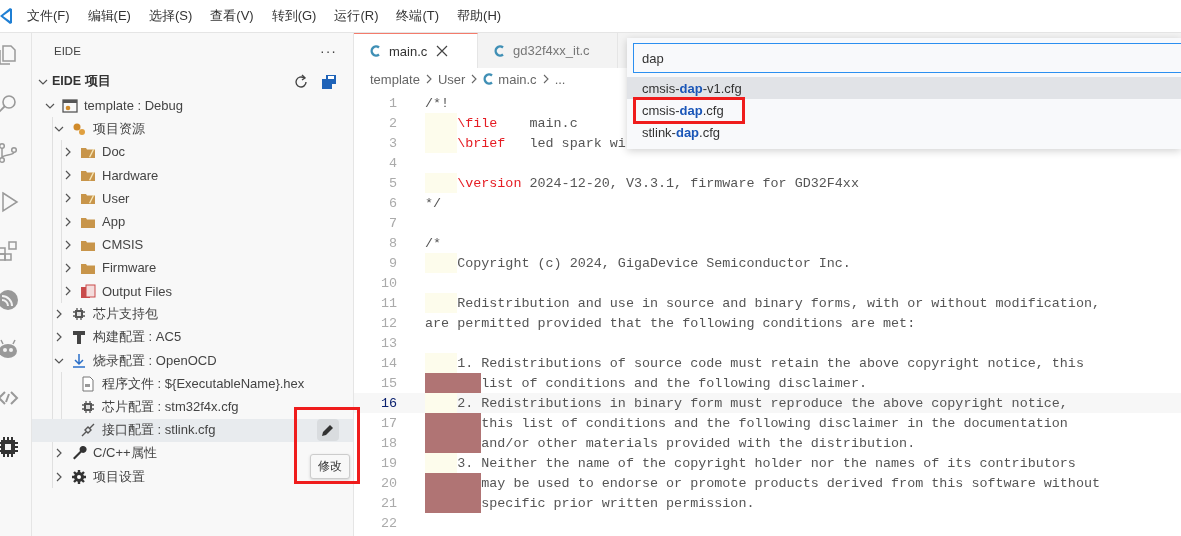 This screenshot has height=536, width=1181. I want to click on branch-icon, so click(10, 153).